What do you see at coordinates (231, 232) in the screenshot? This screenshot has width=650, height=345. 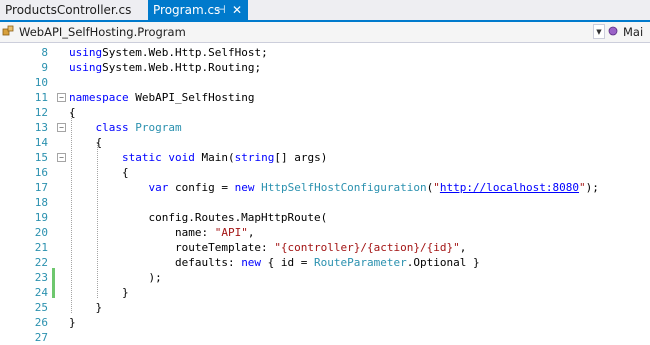 I see `code-token: "API"` at bounding box center [231, 232].